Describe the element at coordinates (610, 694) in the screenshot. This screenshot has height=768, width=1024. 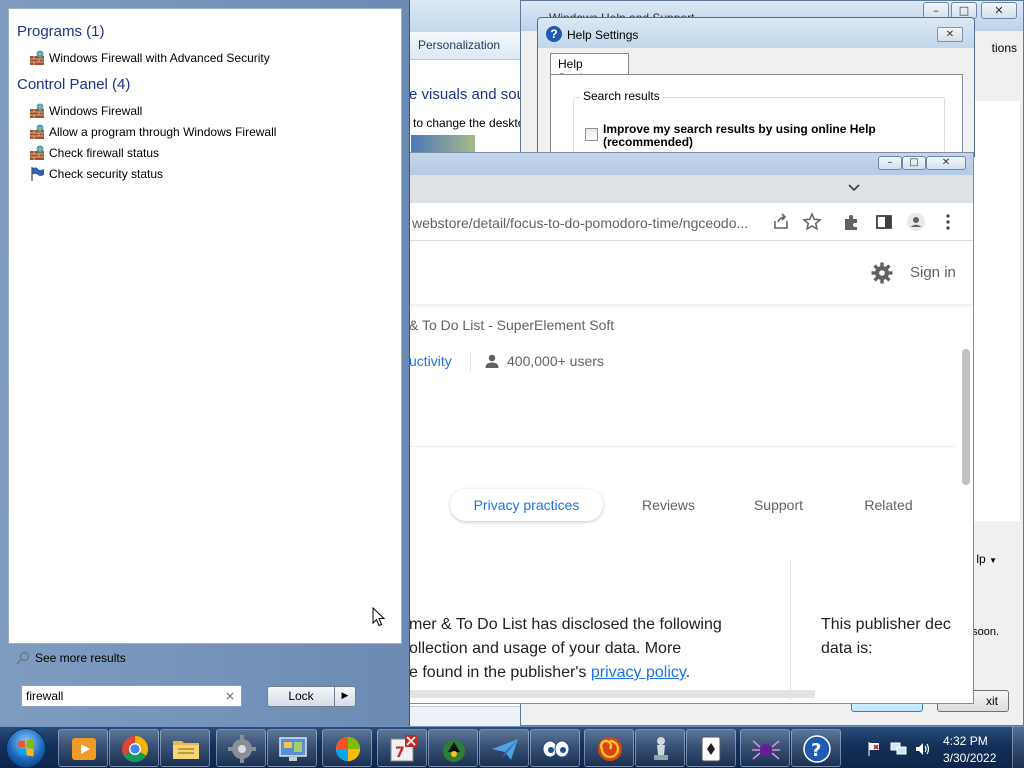
I see `horizontal-scrollbar` at that location.